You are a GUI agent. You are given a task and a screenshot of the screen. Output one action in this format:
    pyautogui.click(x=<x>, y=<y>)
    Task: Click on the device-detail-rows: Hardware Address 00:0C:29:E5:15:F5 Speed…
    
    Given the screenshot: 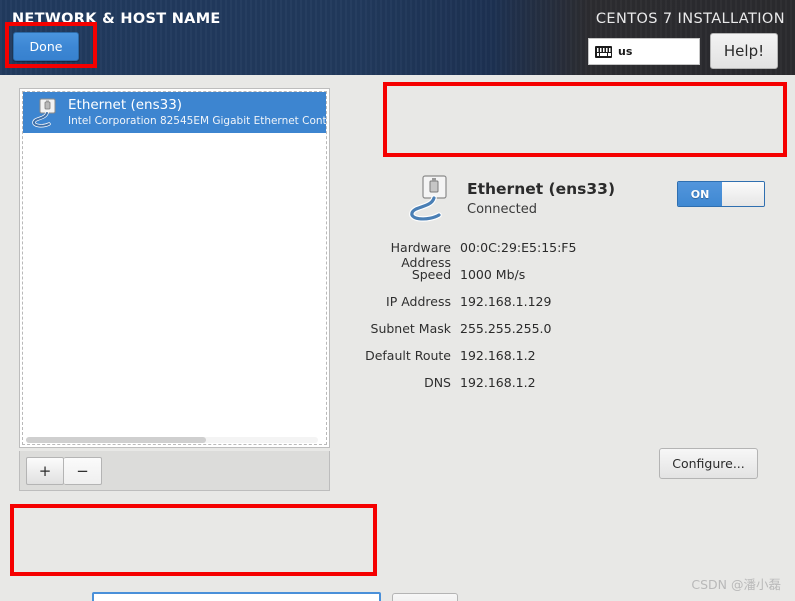 What is the action you would take?
    pyautogui.click(x=560, y=321)
    